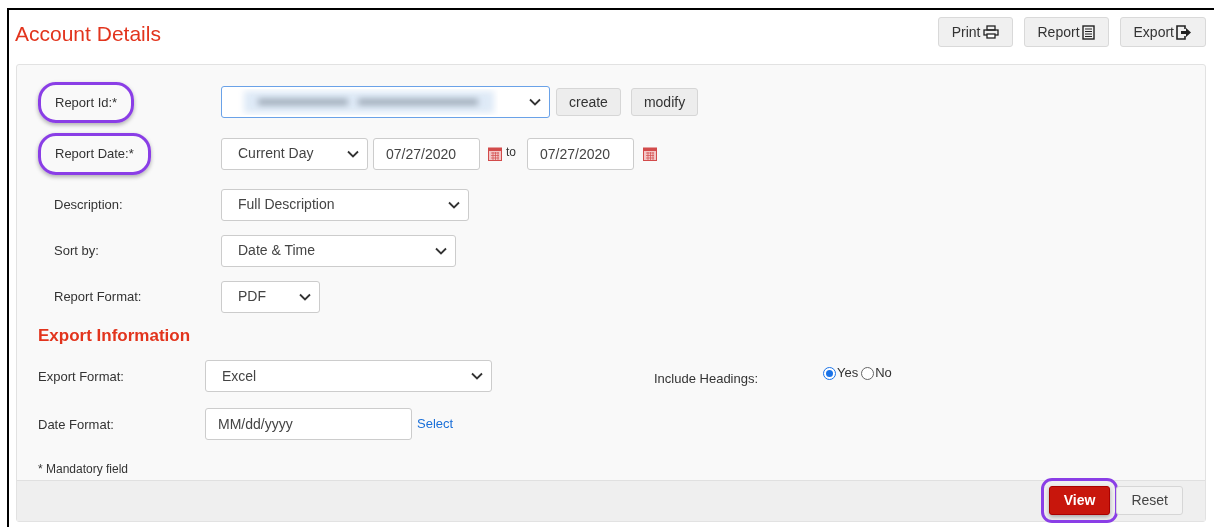 This screenshot has width=1214, height=527. I want to click on radio-label: Yes, so click(848, 373).